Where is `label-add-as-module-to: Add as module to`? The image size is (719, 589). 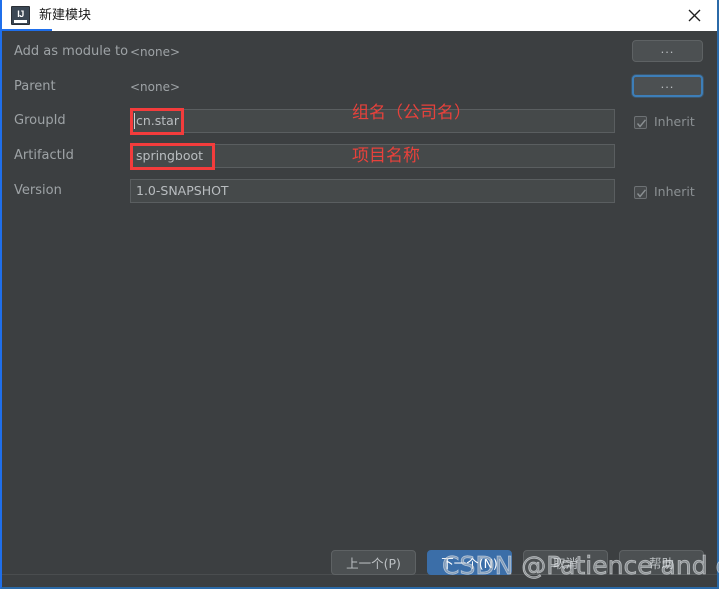
label-add-as-module-to: Add as module to is located at coordinates (71, 51).